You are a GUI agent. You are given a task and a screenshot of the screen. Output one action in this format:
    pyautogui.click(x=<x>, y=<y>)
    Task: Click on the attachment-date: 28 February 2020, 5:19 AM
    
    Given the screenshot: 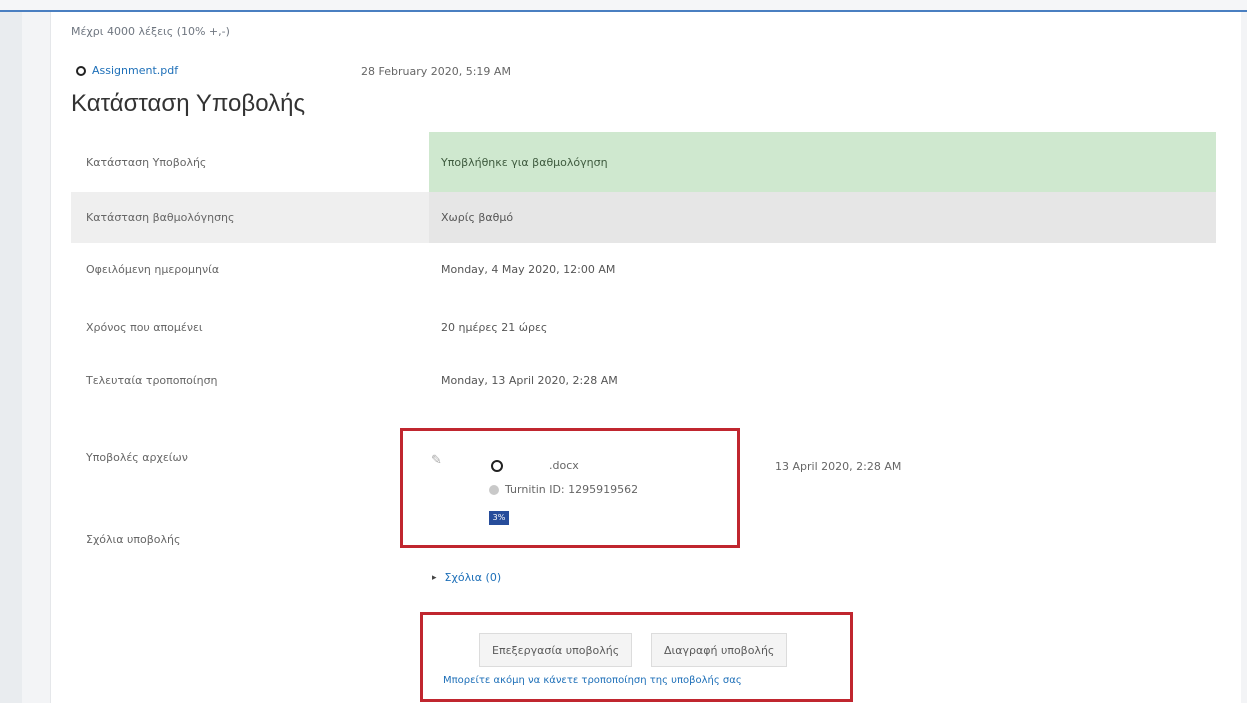 What is the action you would take?
    pyautogui.click(x=436, y=71)
    